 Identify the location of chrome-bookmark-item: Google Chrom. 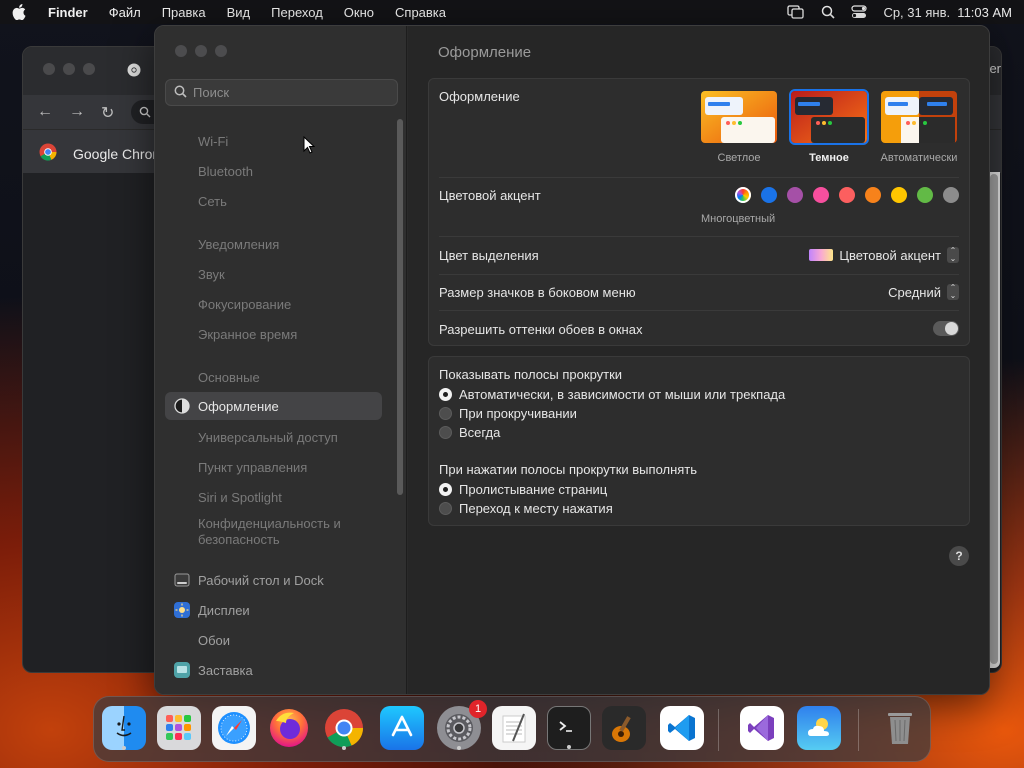
(101, 153).